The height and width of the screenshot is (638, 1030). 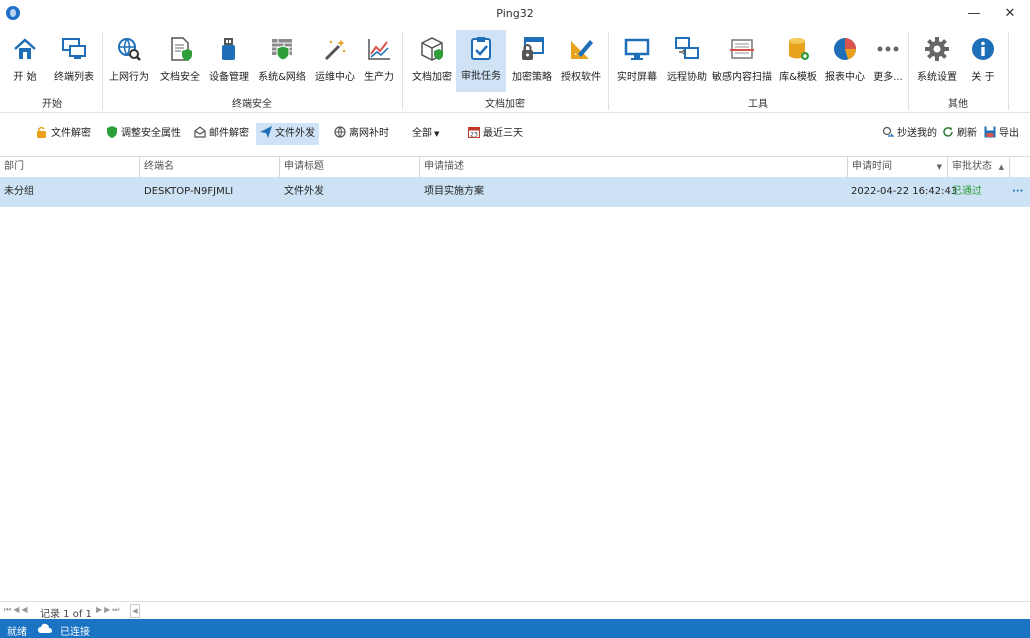 I want to click on column-header-terminal: 终端名, so click(x=210, y=167).